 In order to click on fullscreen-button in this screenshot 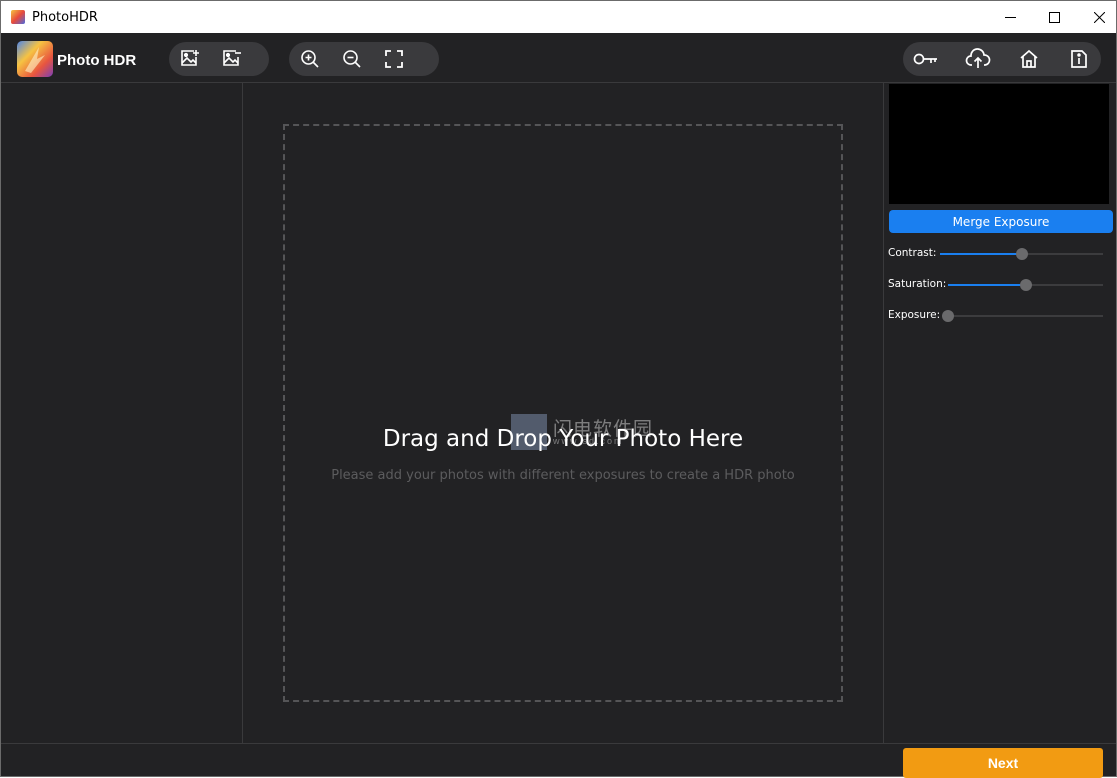, I will do `click(394, 59)`.